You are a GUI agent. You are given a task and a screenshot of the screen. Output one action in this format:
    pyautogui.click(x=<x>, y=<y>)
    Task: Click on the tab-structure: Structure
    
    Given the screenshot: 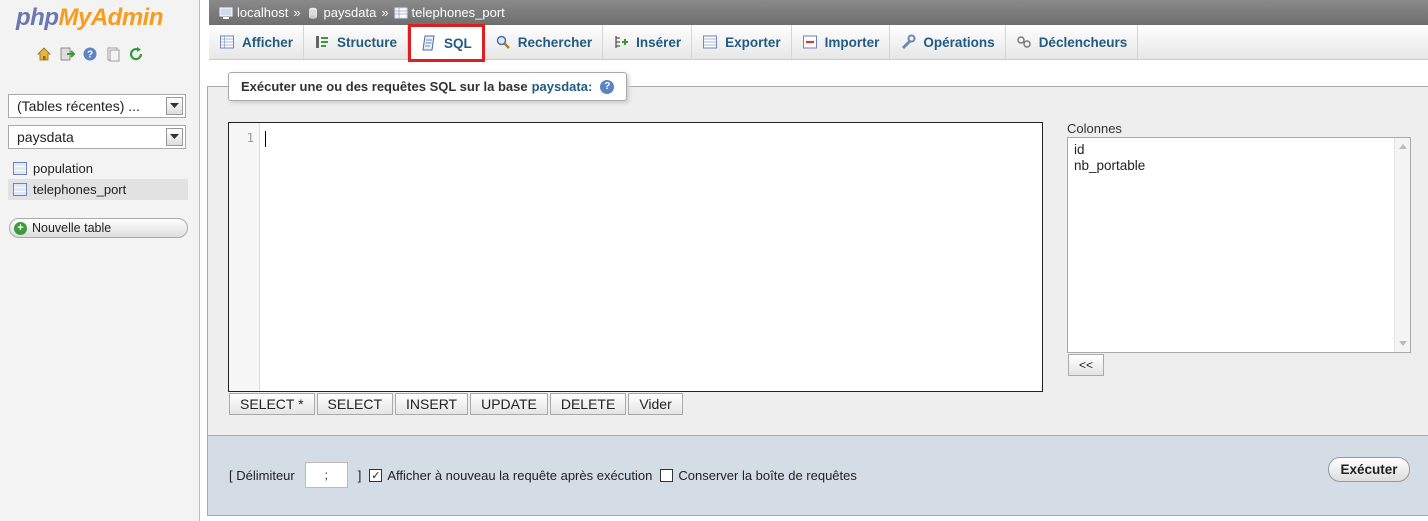 What is the action you would take?
    pyautogui.click(x=356, y=42)
    